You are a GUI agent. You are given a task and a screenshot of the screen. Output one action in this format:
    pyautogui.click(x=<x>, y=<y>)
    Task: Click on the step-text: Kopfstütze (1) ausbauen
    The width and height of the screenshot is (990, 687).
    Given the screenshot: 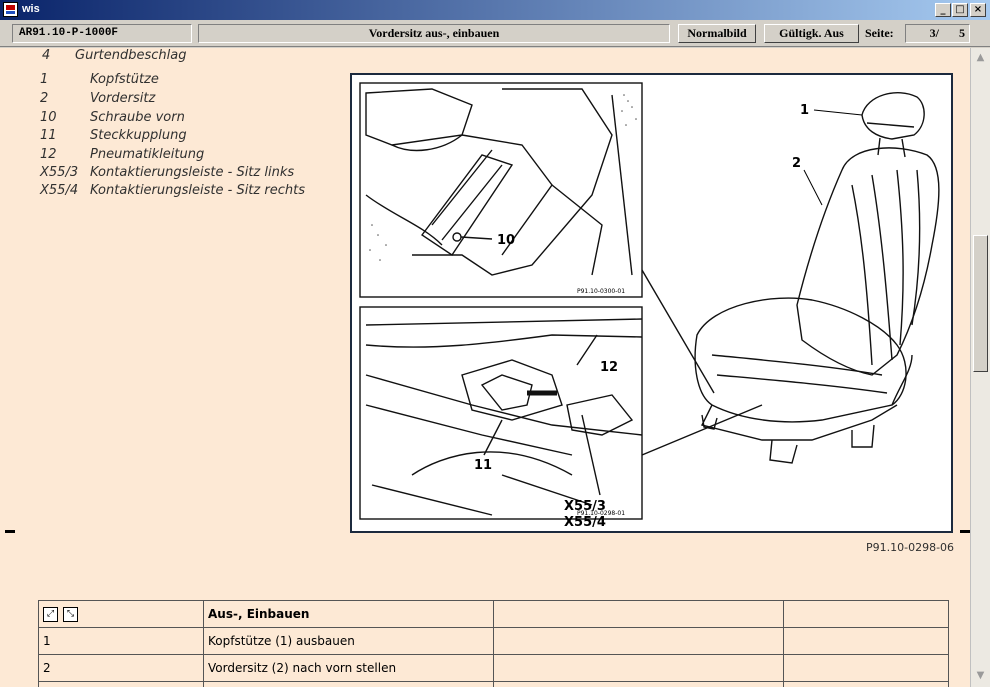 What is the action you would take?
    pyautogui.click(x=348, y=641)
    